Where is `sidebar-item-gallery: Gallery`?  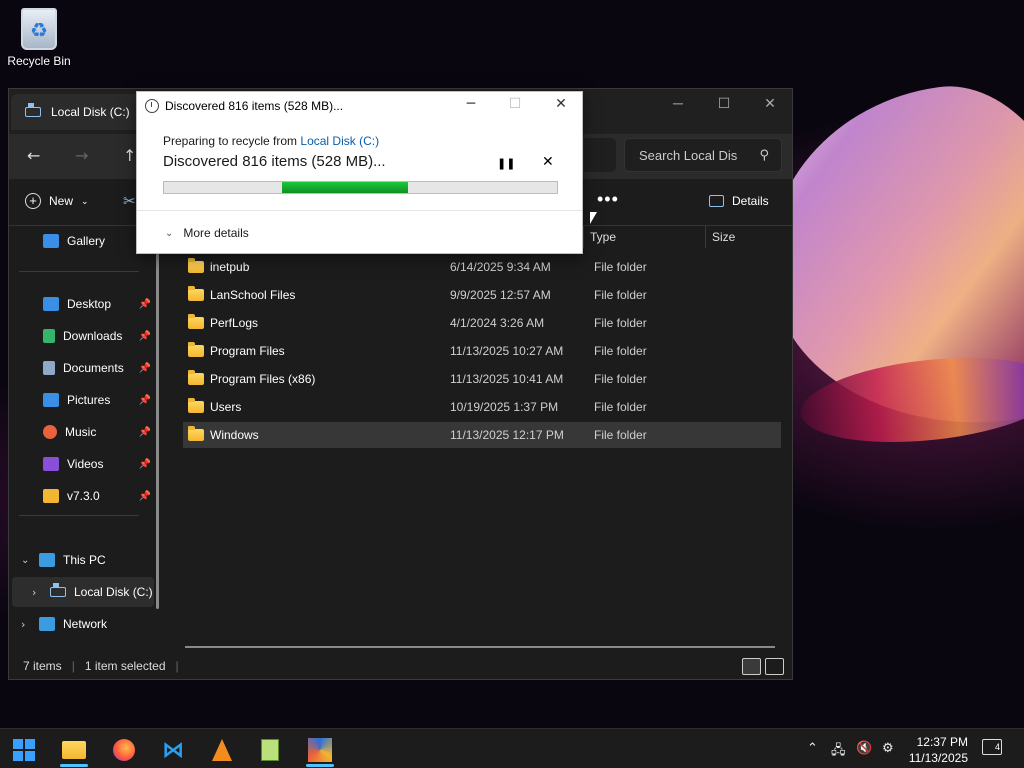 sidebar-item-gallery: Gallery is located at coordinates (83, 241).